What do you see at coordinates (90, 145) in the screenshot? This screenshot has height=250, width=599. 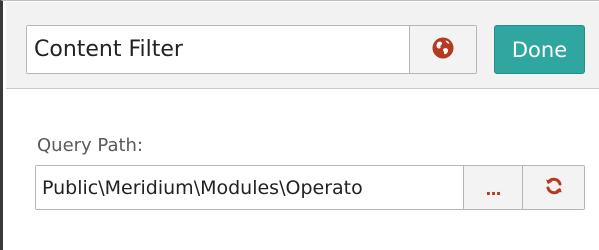 I see `query-path-label: Query Path:` at bounding box center [90, 145].